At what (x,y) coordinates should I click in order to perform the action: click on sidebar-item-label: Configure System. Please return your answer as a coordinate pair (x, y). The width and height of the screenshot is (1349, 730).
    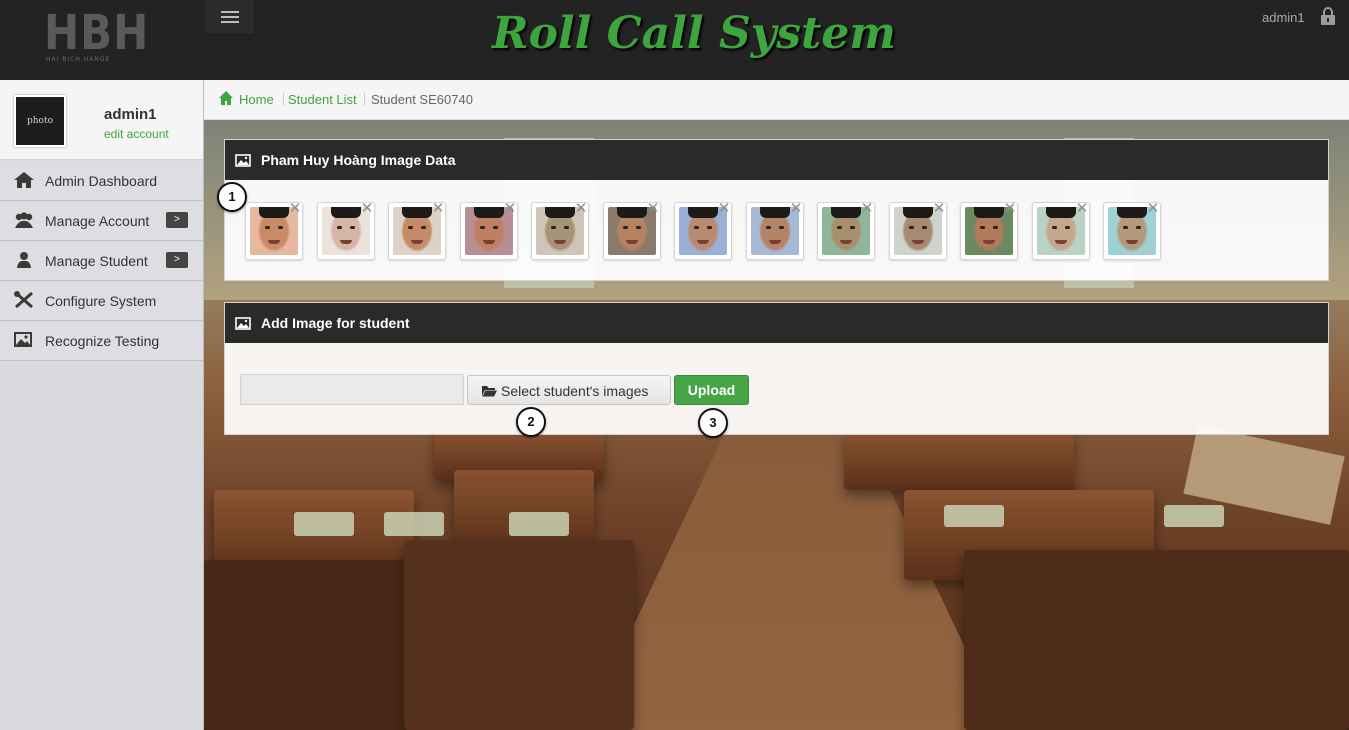
    Looking at the image, I should click on (101, 301).